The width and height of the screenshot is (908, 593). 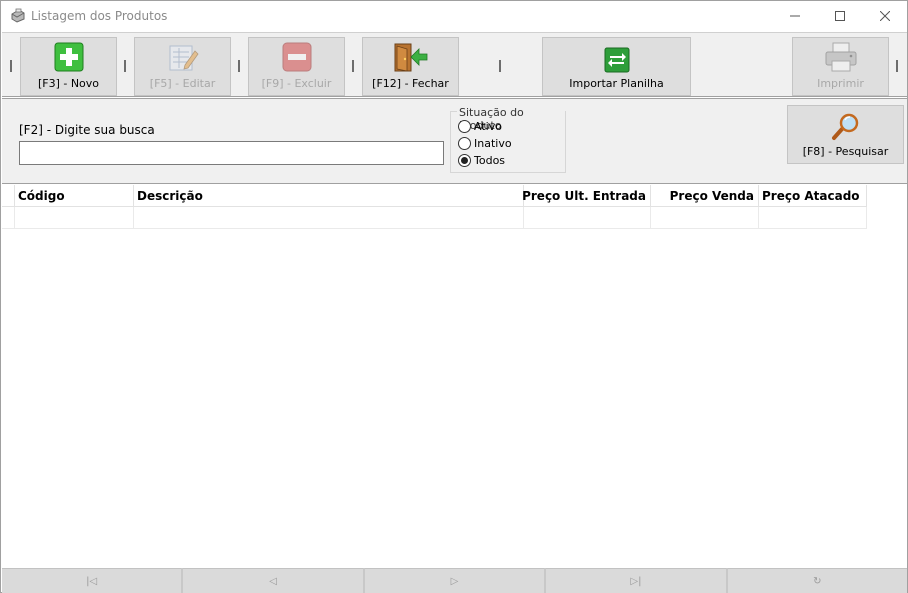 I want to click on minimize-button, so click(x=795, y=16).